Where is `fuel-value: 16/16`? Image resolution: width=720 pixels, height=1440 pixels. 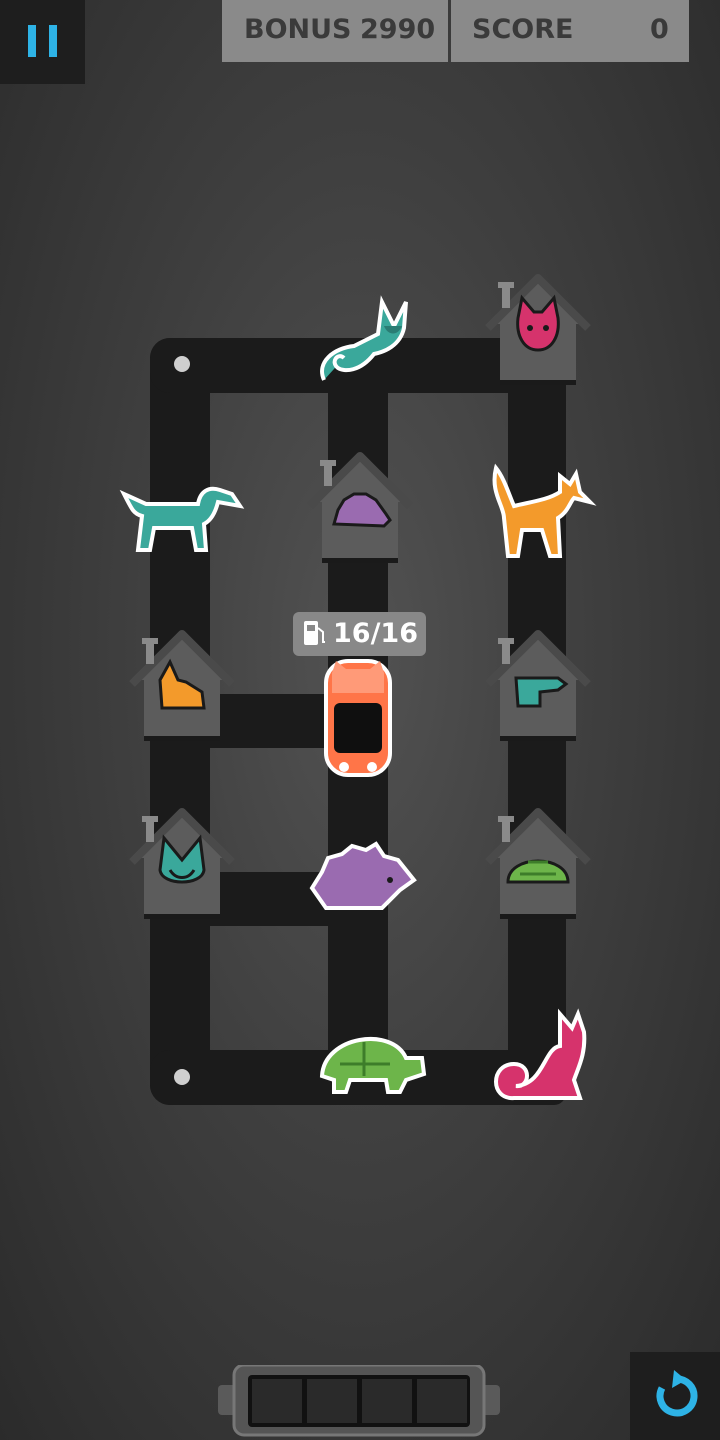
fuel-value: 16/16 is located at coordinates (376, 633).